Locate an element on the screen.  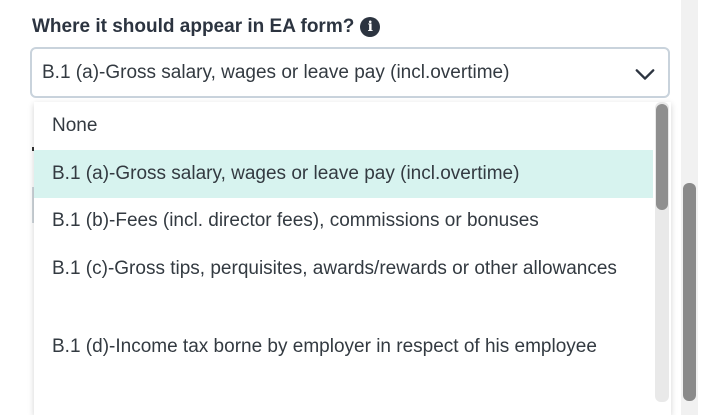
field-label: Where it should appear in EA form? is located at coordinates (193, 26).